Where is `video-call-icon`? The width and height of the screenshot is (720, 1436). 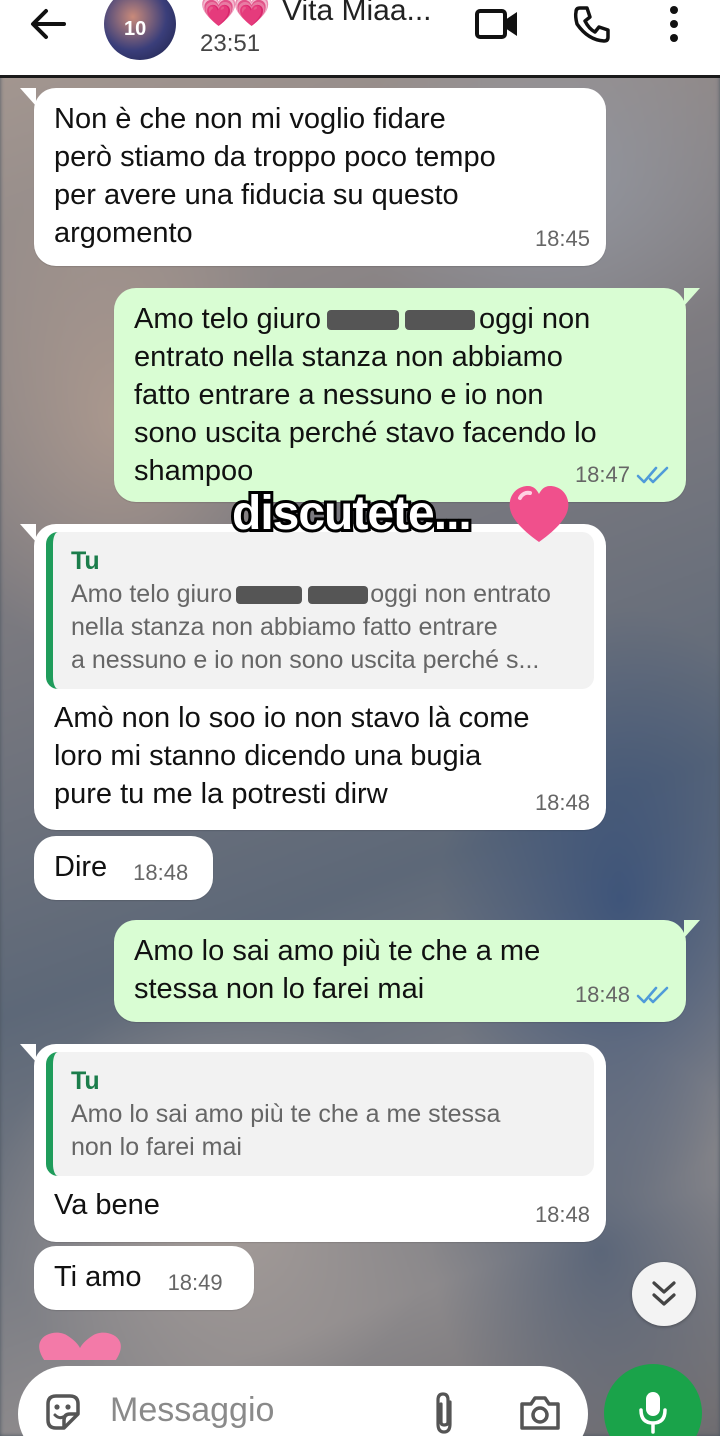 video-call-icon is located at coordinates (497, 24).